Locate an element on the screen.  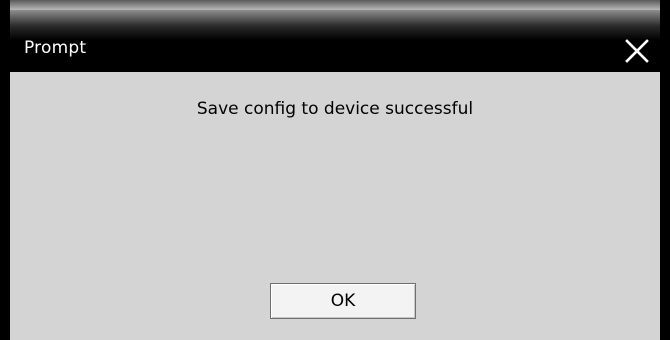
close-icon is located at coordinates (637, 51).